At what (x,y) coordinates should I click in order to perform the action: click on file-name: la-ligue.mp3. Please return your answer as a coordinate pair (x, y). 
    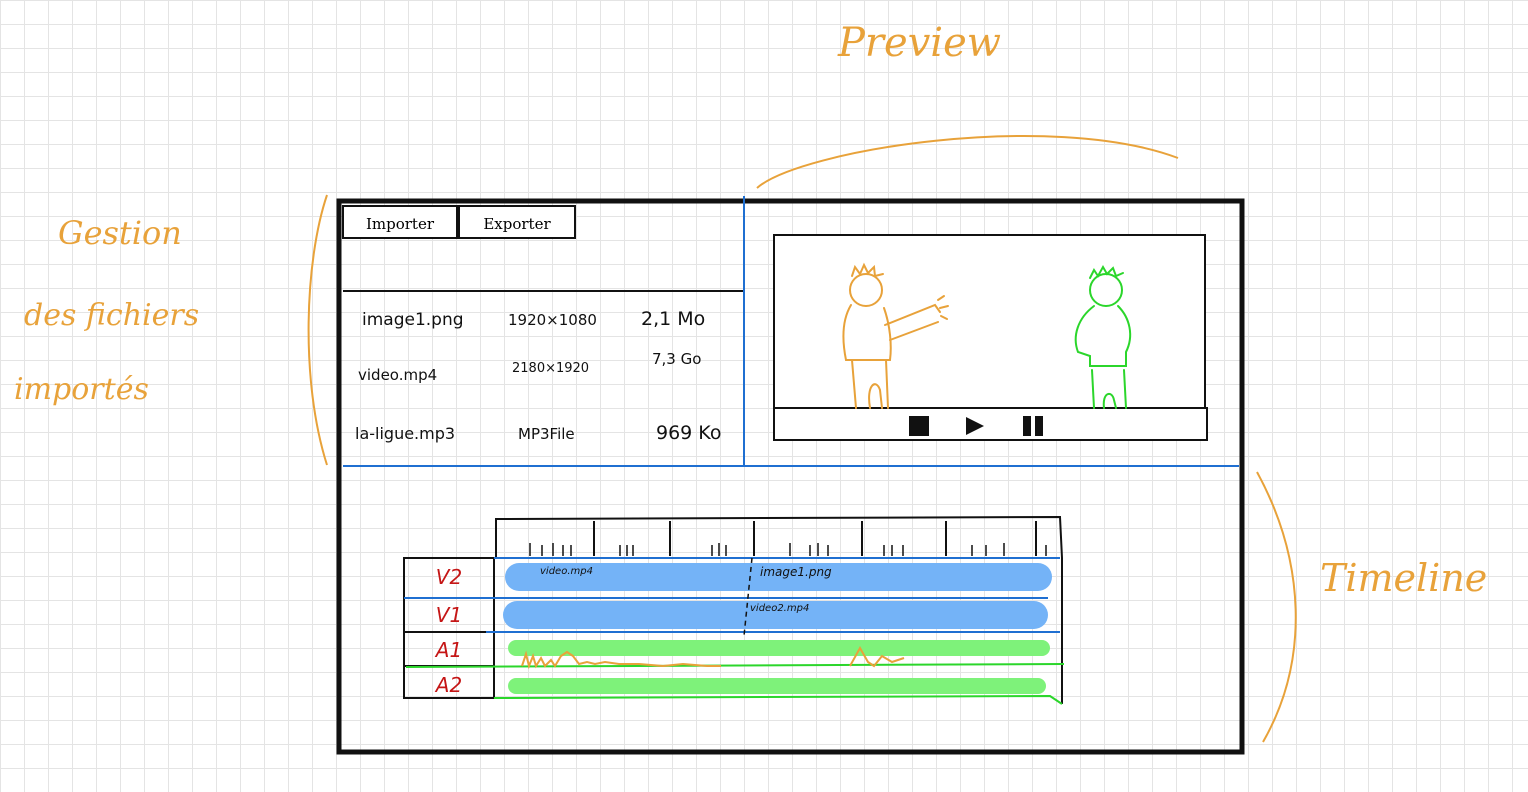
    Looking at the image, I should click on (405, 433).